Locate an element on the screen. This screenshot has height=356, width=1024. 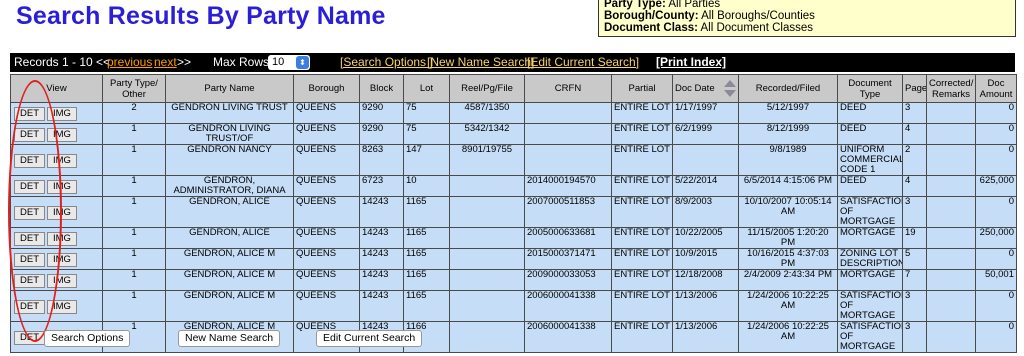
column-header: Document Type is located at coordinates (870, 88).